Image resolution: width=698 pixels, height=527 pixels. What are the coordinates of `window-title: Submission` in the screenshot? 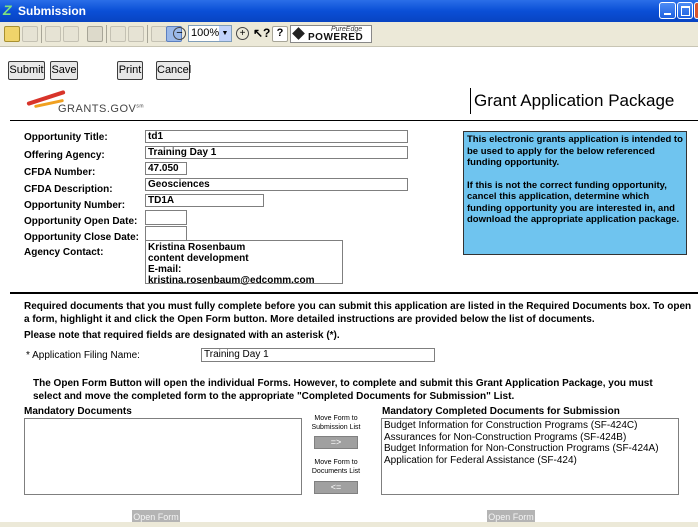 It's located at (52, 11).